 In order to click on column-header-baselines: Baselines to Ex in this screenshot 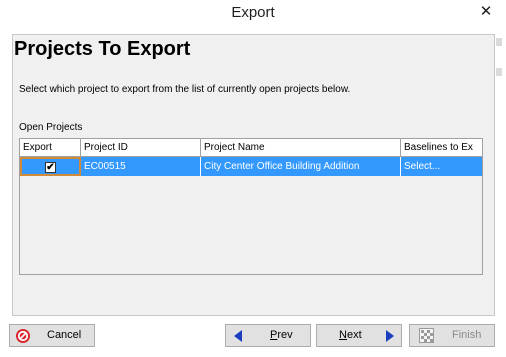, I will do `click(441, 148)`.